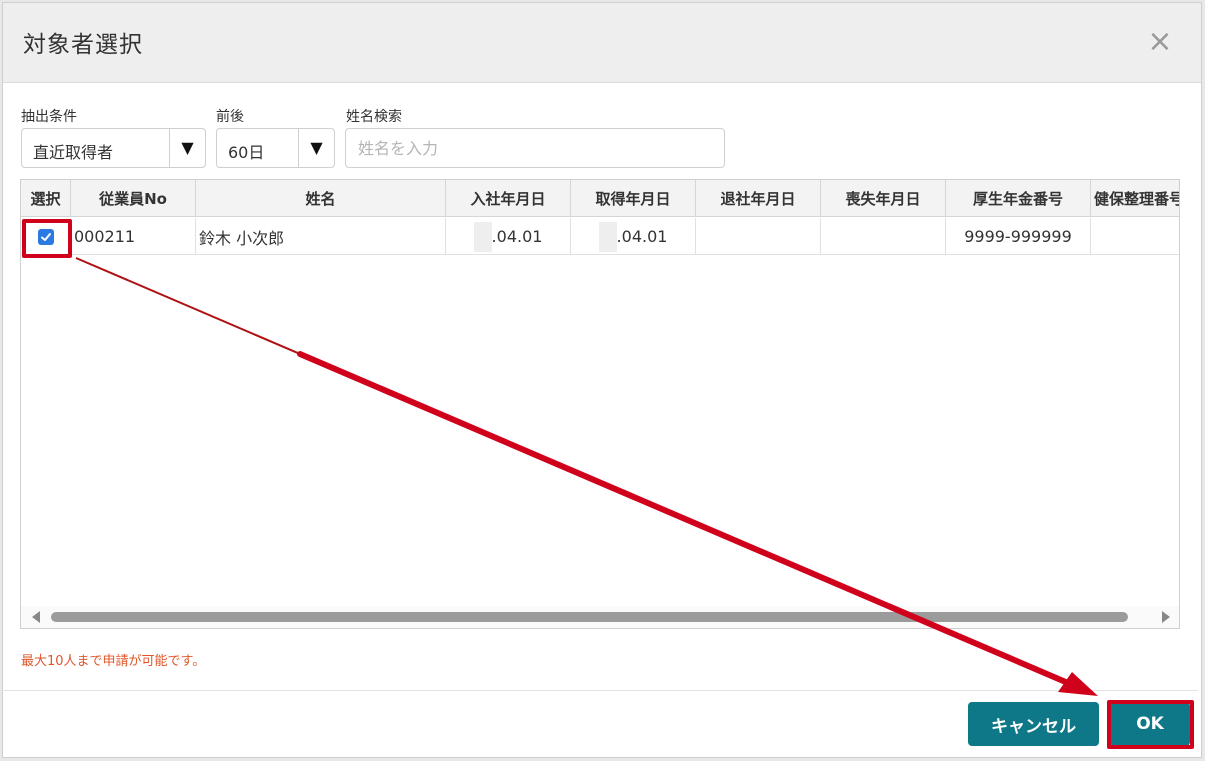  Describe the element at coordinates (46, 198) in the screenshot. I see `column-header-select: 選択` at that location.